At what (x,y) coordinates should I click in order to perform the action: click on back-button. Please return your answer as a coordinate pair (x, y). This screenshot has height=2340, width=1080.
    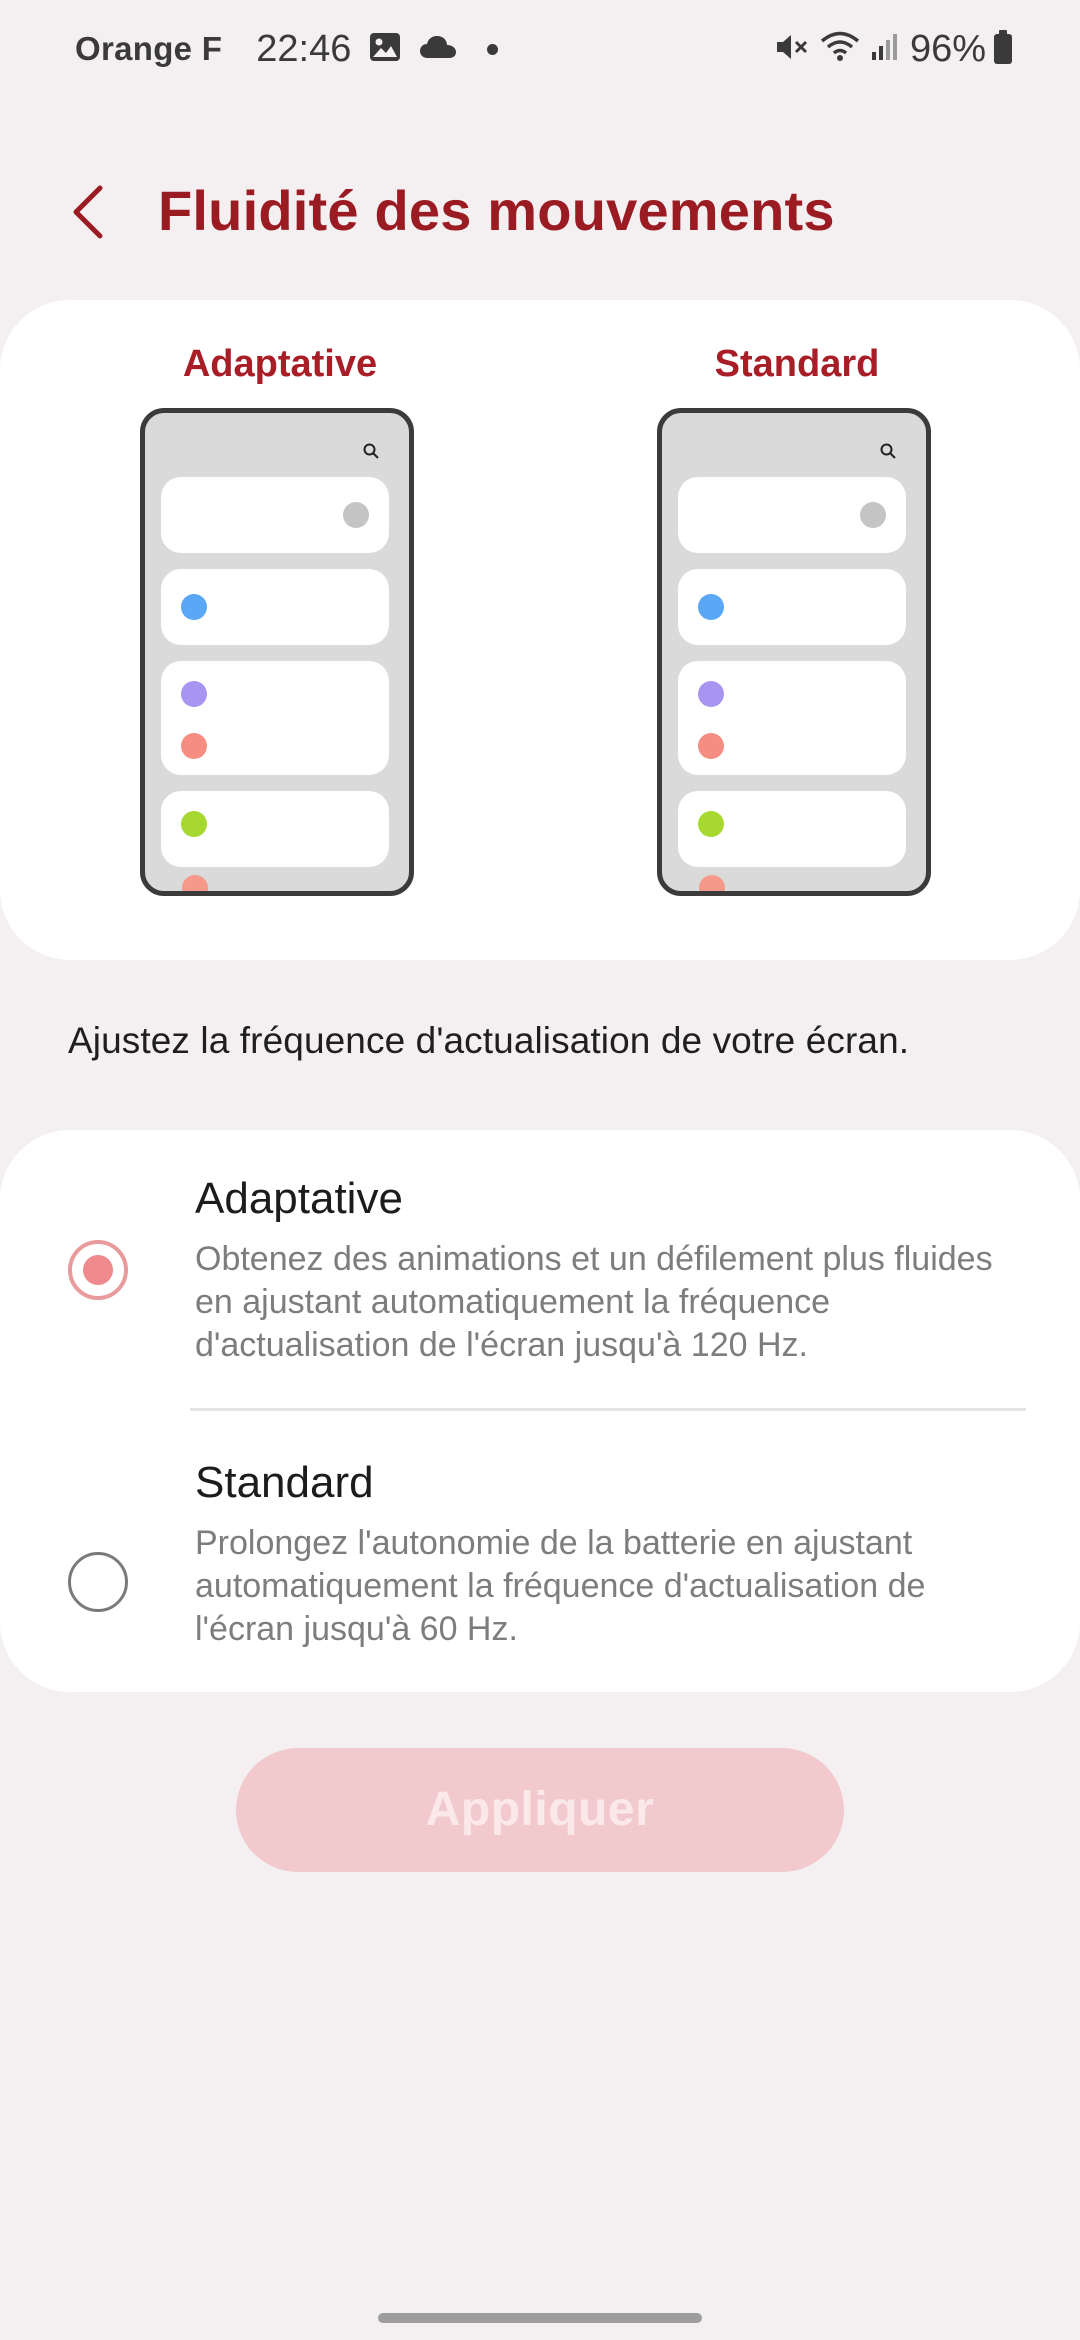
    Looking at the image, I should click on (88, 212).